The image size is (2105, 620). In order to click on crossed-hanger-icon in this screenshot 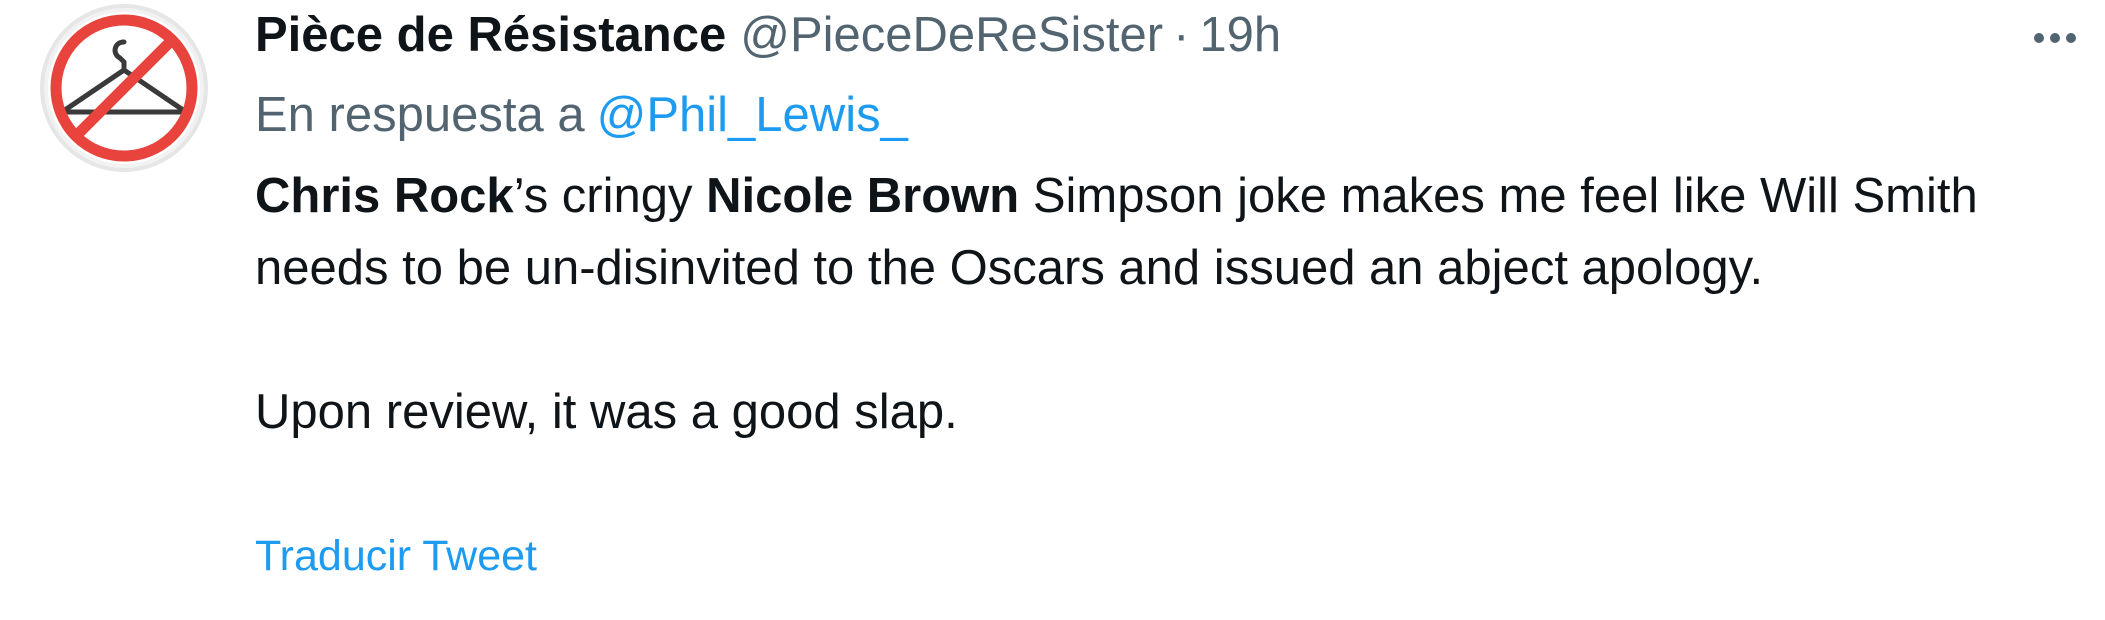, I will do `click(124, 88)`.